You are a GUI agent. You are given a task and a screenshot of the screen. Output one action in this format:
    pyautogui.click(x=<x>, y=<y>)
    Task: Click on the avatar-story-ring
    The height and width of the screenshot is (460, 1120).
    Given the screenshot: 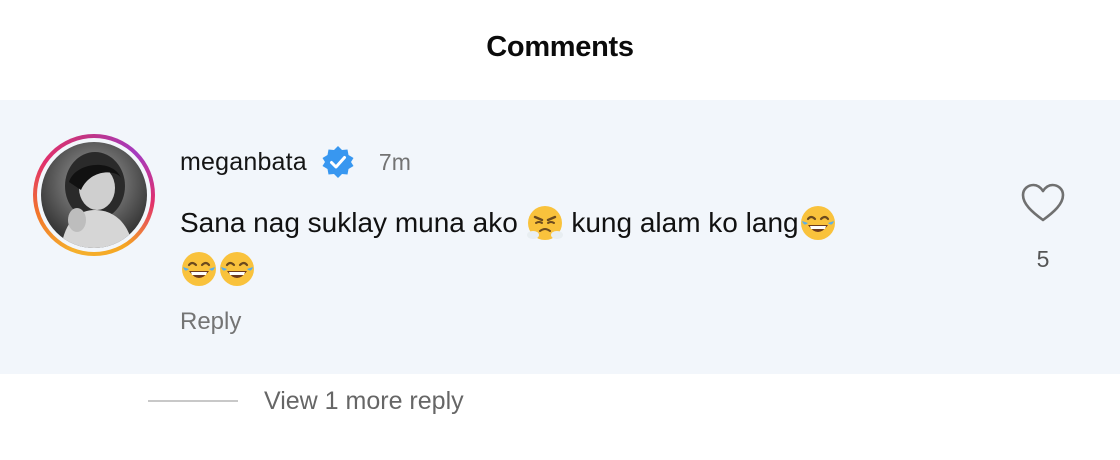 What is the action you would take?
    pyautogui.click(x=94, y=195)
    